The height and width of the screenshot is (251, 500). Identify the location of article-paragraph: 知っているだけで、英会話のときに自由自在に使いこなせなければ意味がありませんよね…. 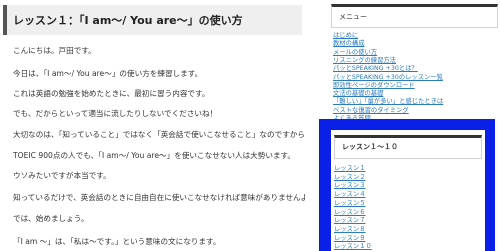
(159, 197).